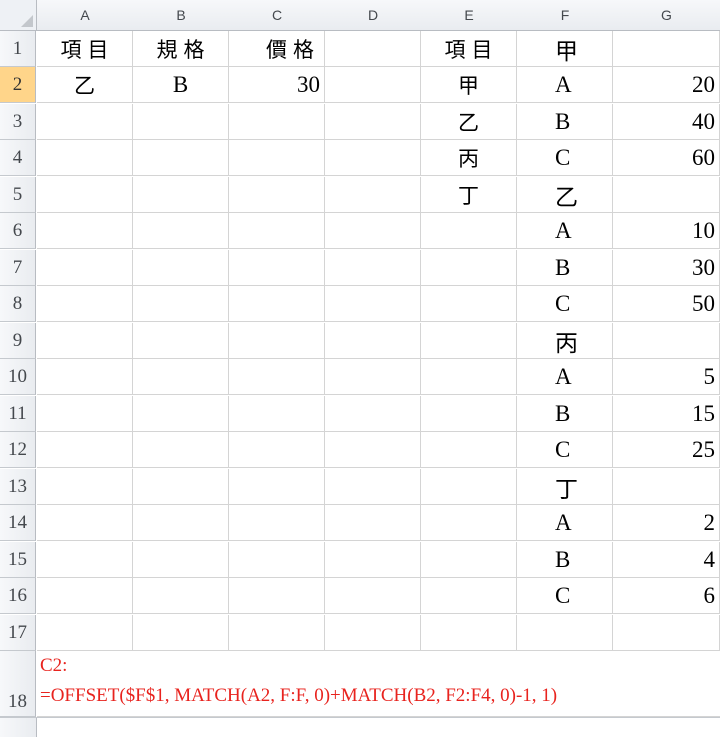 The width and height of the screenshot is (720, 737). What do you see at coordinates (469, 231) in the screenshot?
I see `cell-e6` at bounding box center [469, 231].